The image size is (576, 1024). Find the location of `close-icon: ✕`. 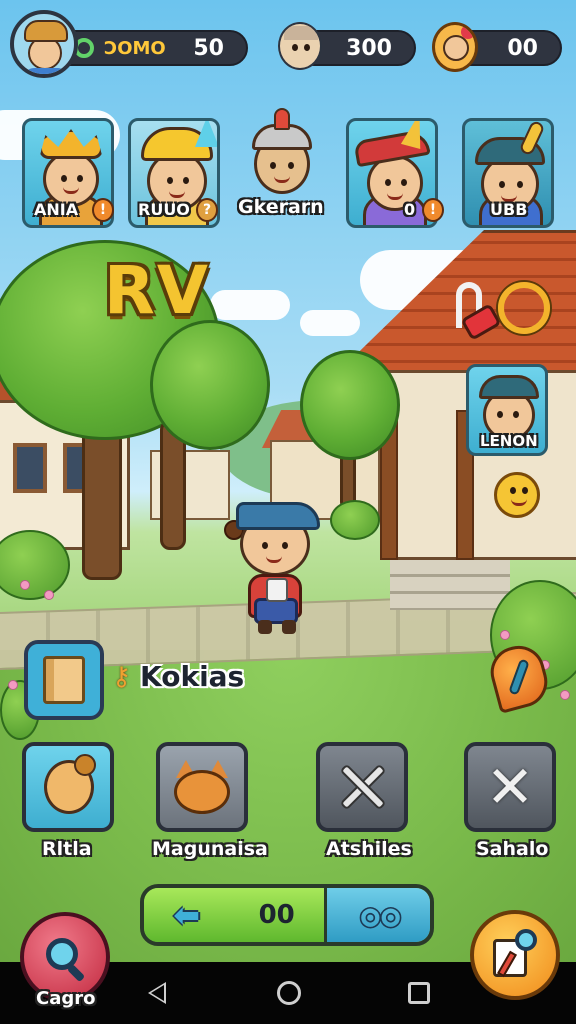

close-icon: ✕ is located at coordinates (510, 787).